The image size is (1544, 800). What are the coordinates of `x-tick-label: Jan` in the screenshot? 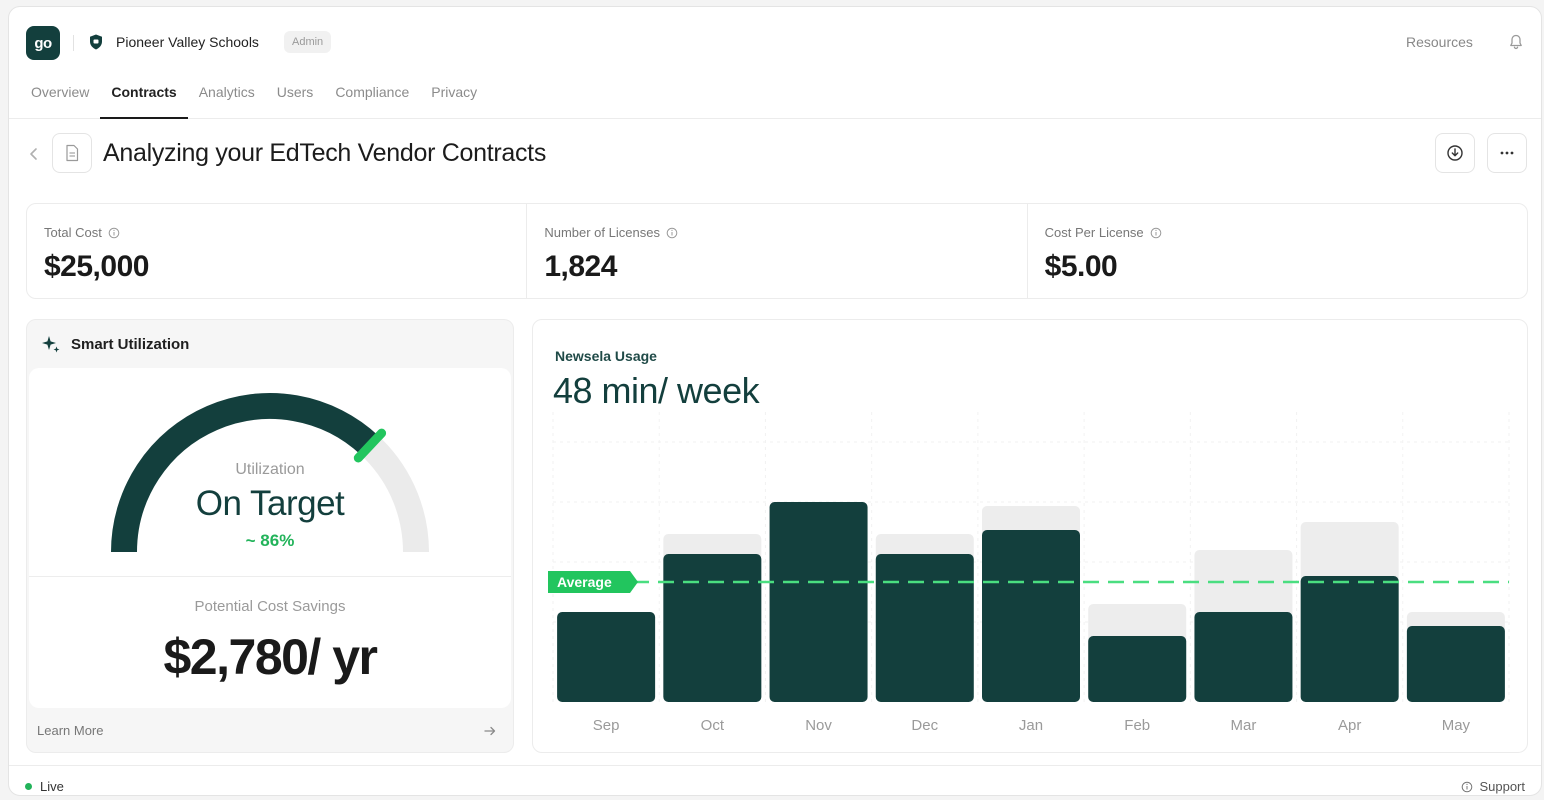 It's located at (1031, 725).